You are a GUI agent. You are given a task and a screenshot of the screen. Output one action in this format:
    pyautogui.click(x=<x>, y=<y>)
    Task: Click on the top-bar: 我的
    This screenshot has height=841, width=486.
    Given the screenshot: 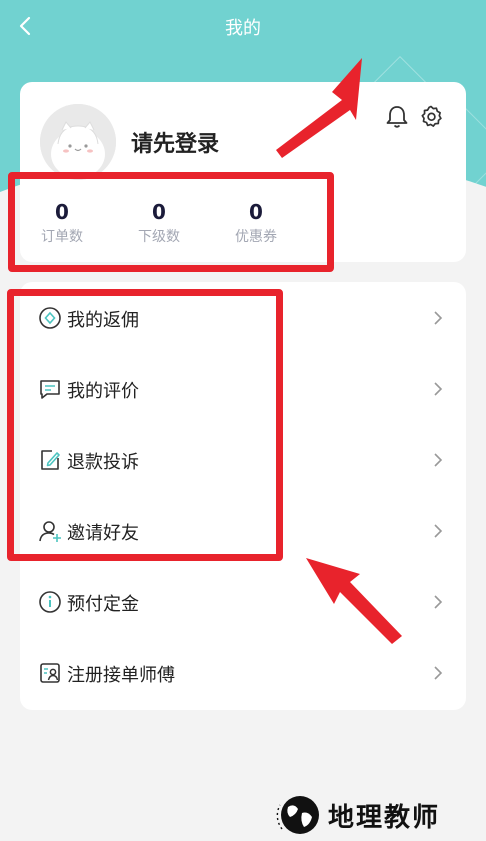 What is the action you would take?
    pyautogui.click(x=243, y=27)
    